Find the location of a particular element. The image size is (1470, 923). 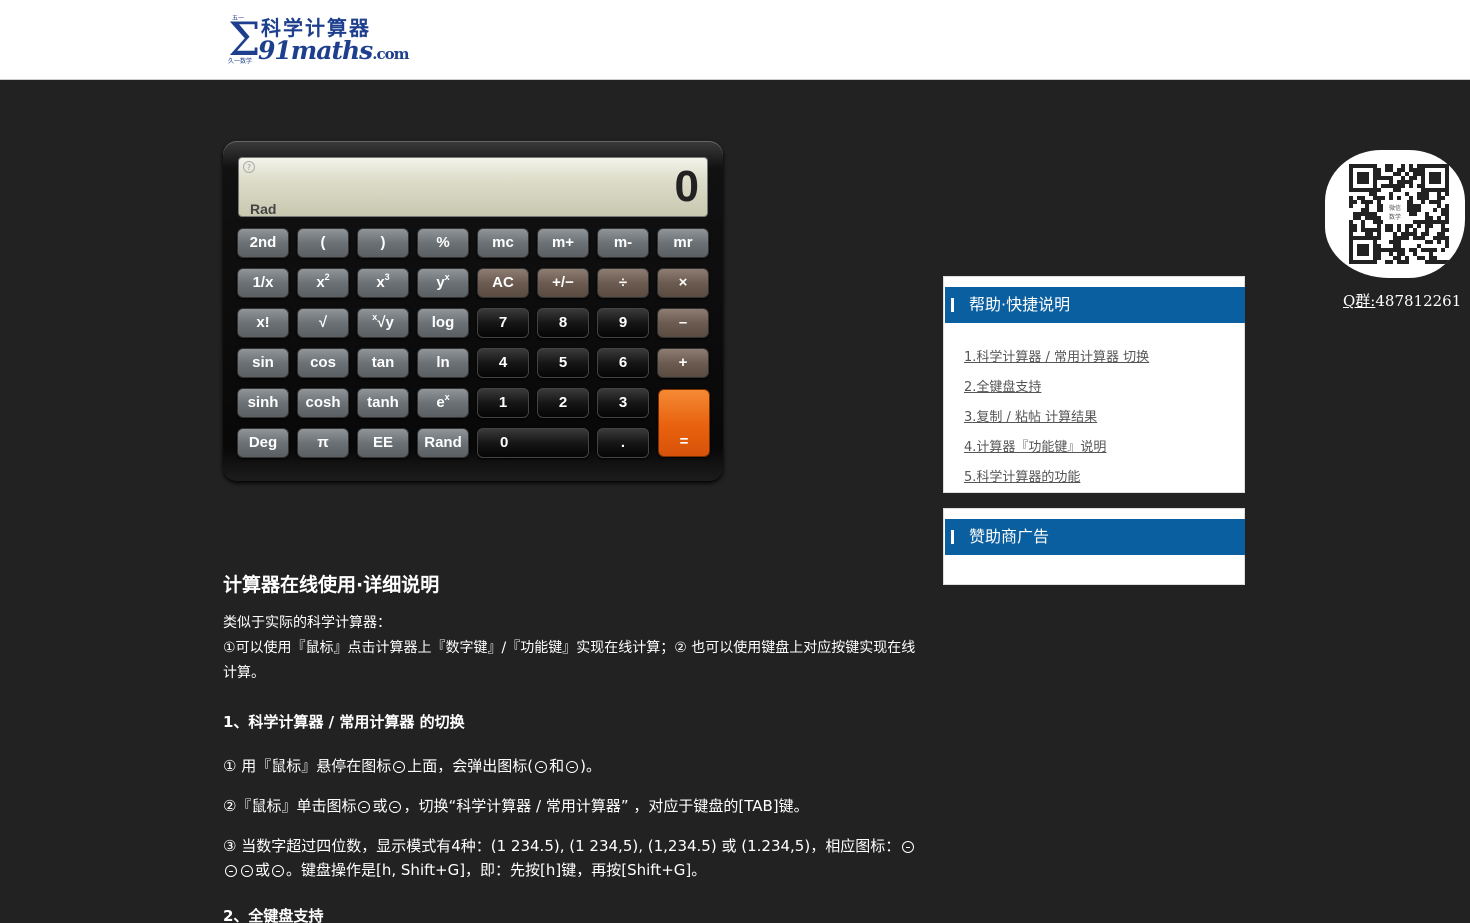

key-0-0: 2nd is located at coordinates (263, 243).